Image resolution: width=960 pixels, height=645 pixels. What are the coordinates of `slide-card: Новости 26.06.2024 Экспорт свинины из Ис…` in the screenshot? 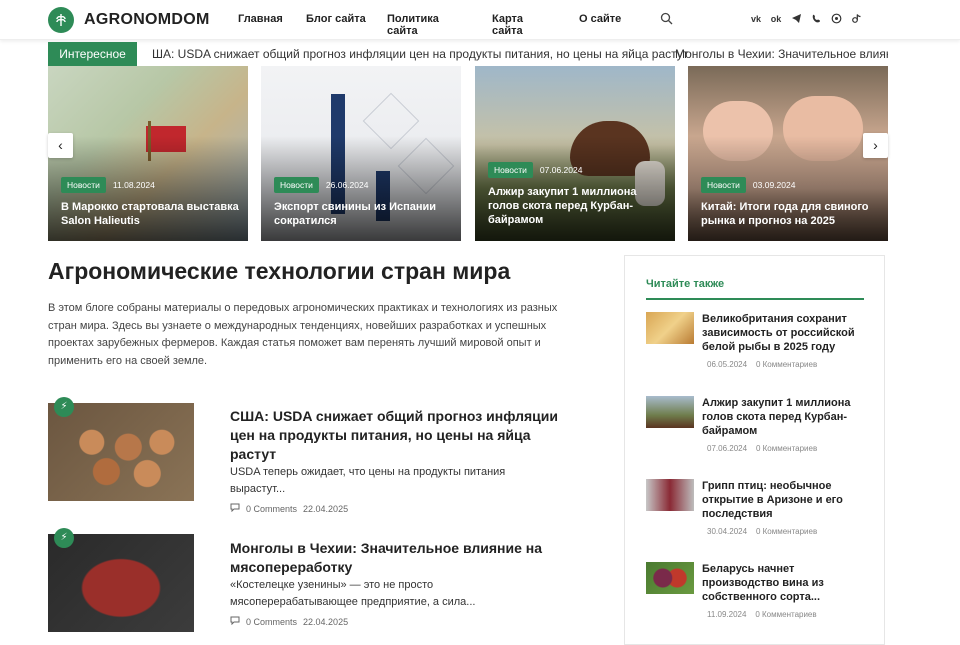 It's located at (361, 153).